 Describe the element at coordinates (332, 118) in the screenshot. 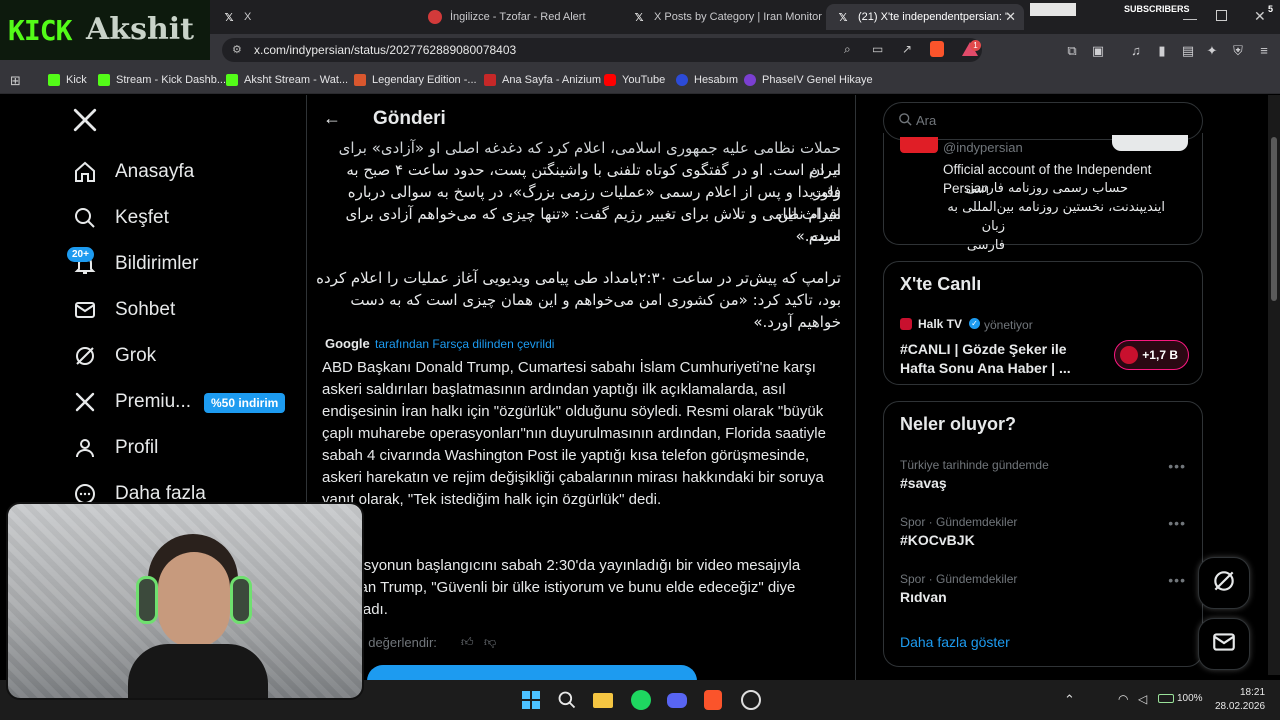

I see `back-arrow-icon: ←` at that location.